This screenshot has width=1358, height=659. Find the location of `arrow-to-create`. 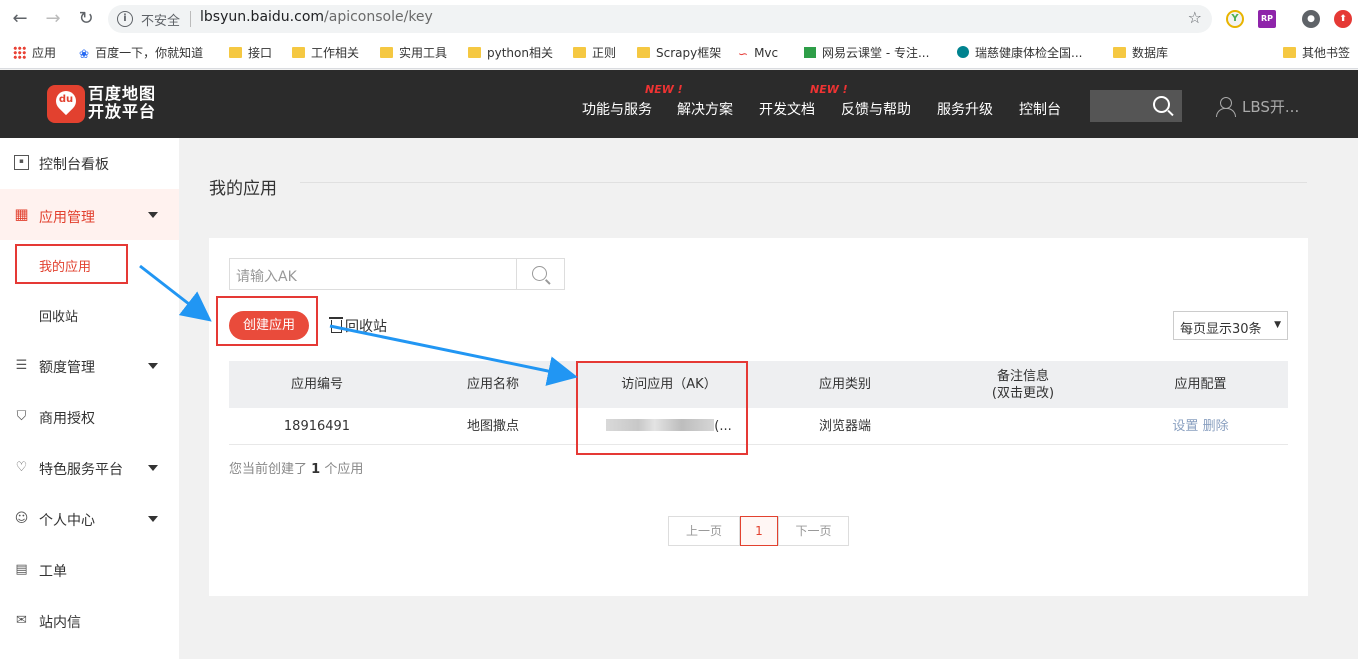

arrow-to-create is located at coordinates (175, 293).